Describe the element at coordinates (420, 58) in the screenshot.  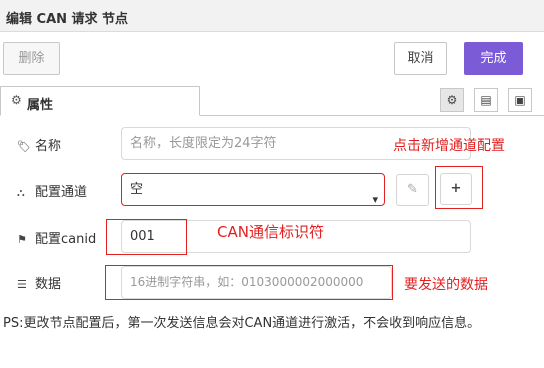
I see `cancel-button: 取消` at that location.